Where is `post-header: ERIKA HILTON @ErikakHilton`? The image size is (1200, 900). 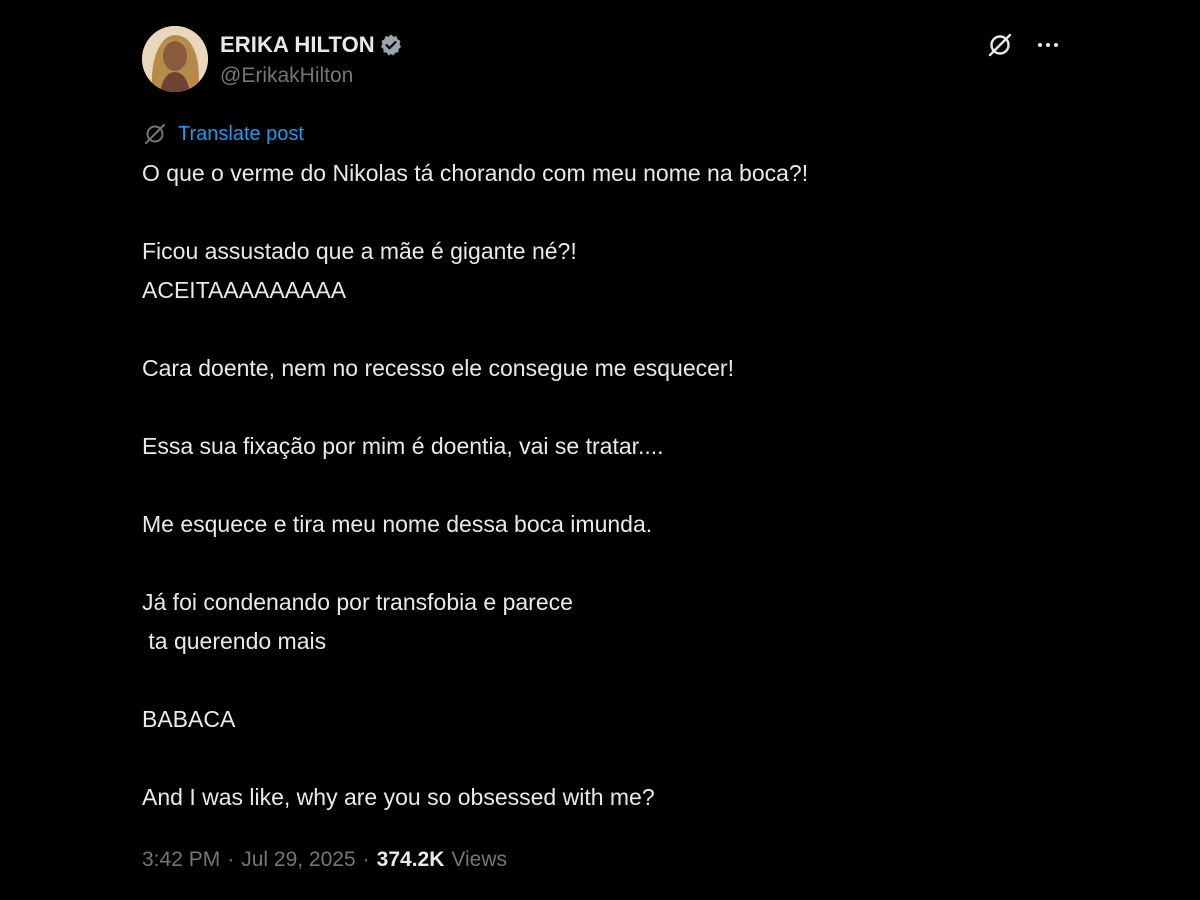
post-header: ERIKA HILTON @ErikakHilton is located at coordinates (607, 61).